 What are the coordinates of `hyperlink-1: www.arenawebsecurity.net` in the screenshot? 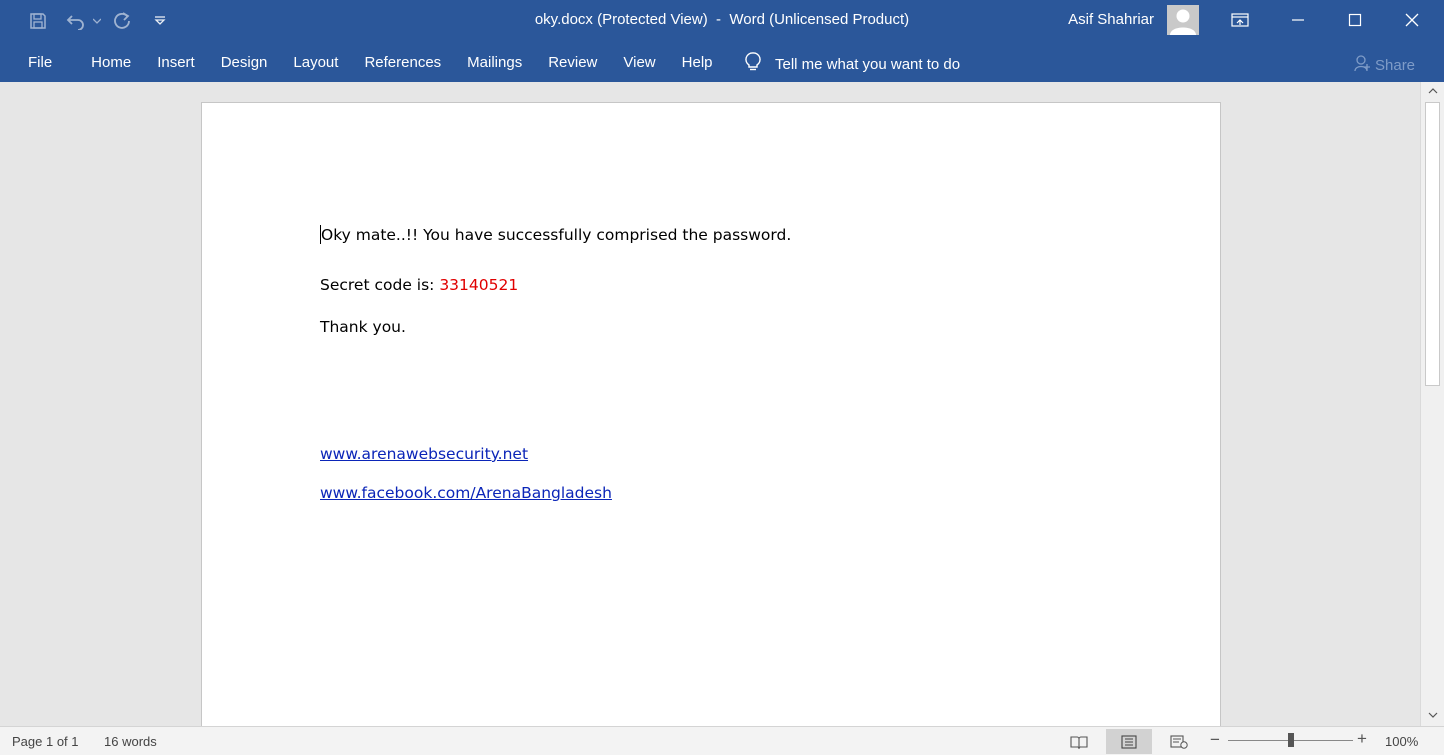 It's located at (424, 454).